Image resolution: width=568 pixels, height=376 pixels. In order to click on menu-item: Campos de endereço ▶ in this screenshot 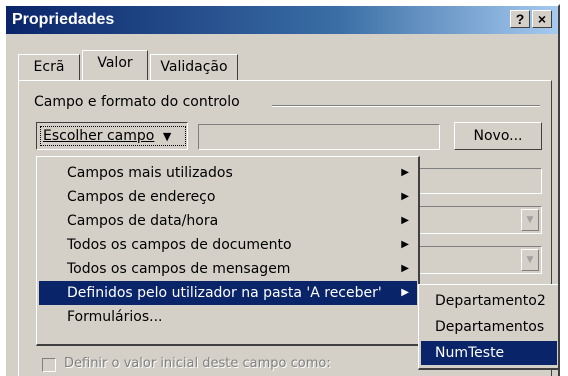, I will do `click(228, 197)`.